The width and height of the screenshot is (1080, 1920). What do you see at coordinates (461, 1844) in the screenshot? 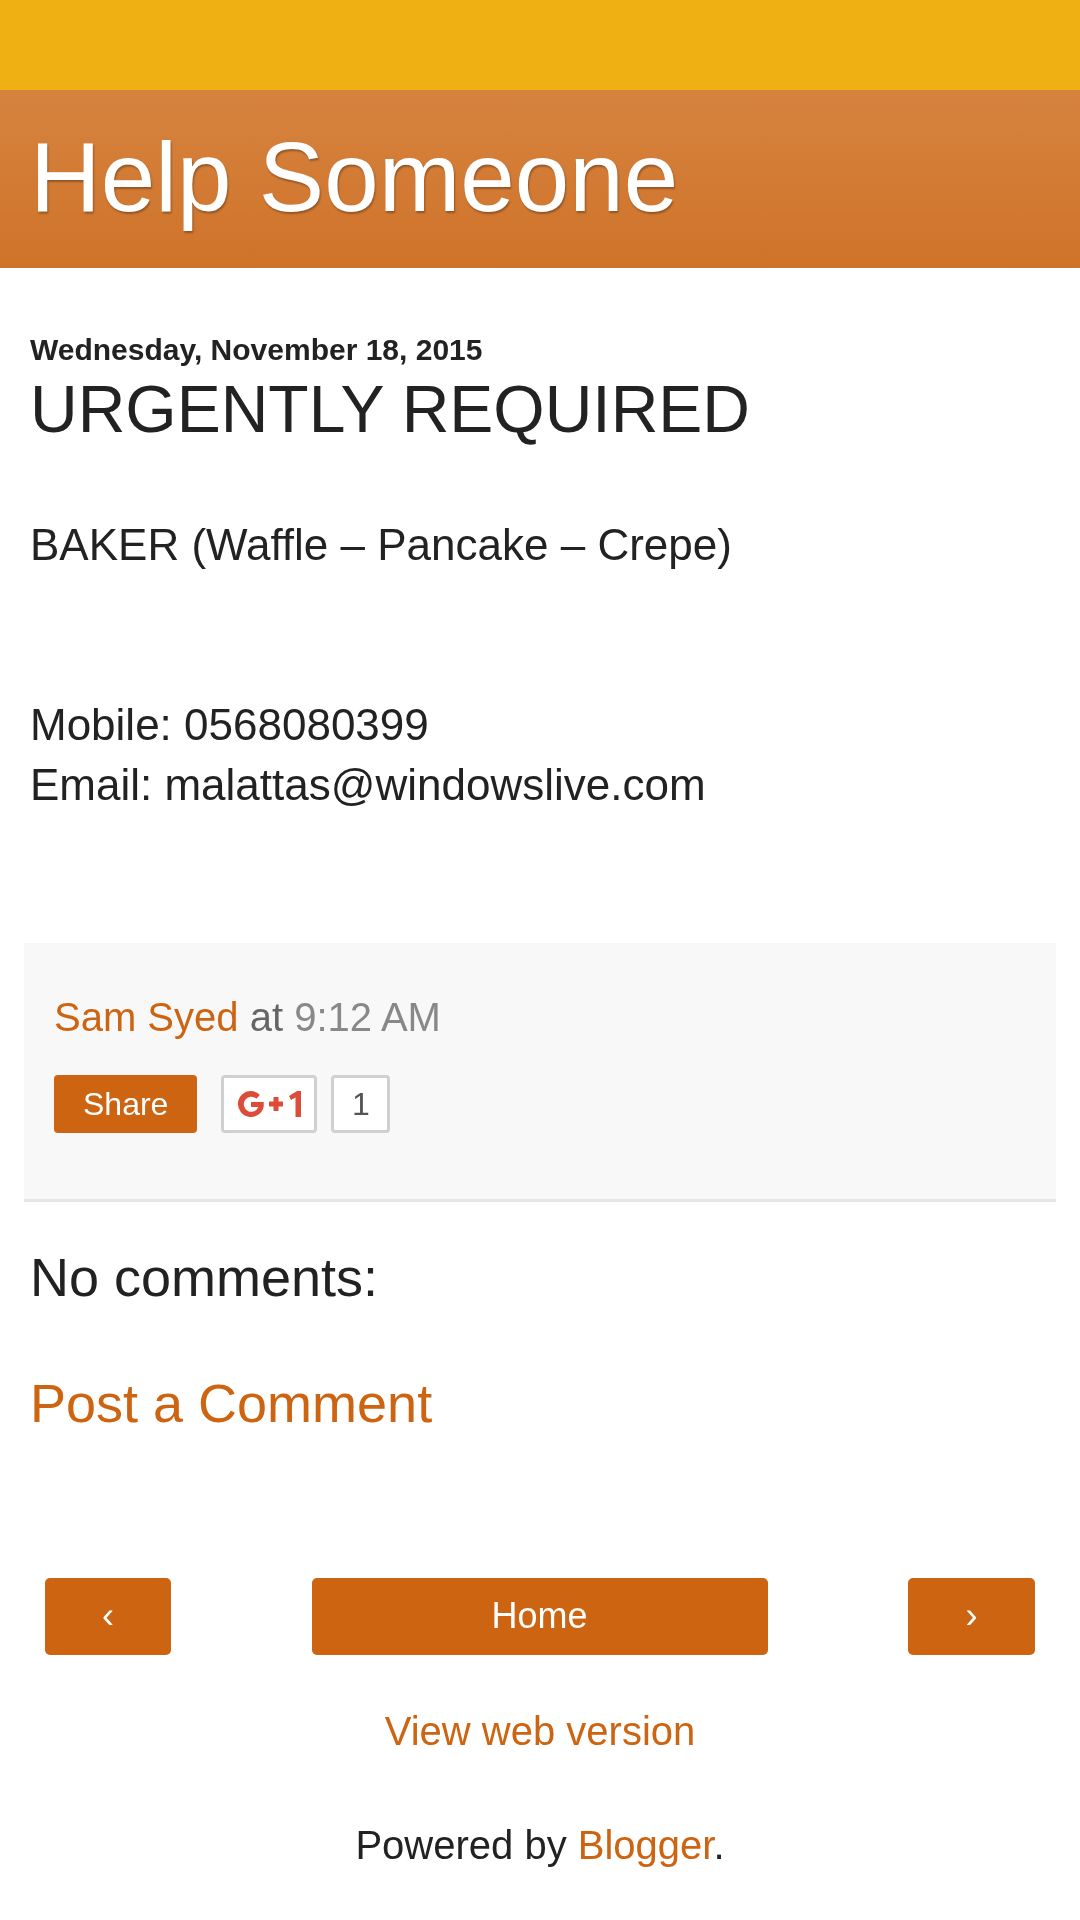
I see `powered-by-label: Powered by` at bounding box center [461, 1844].